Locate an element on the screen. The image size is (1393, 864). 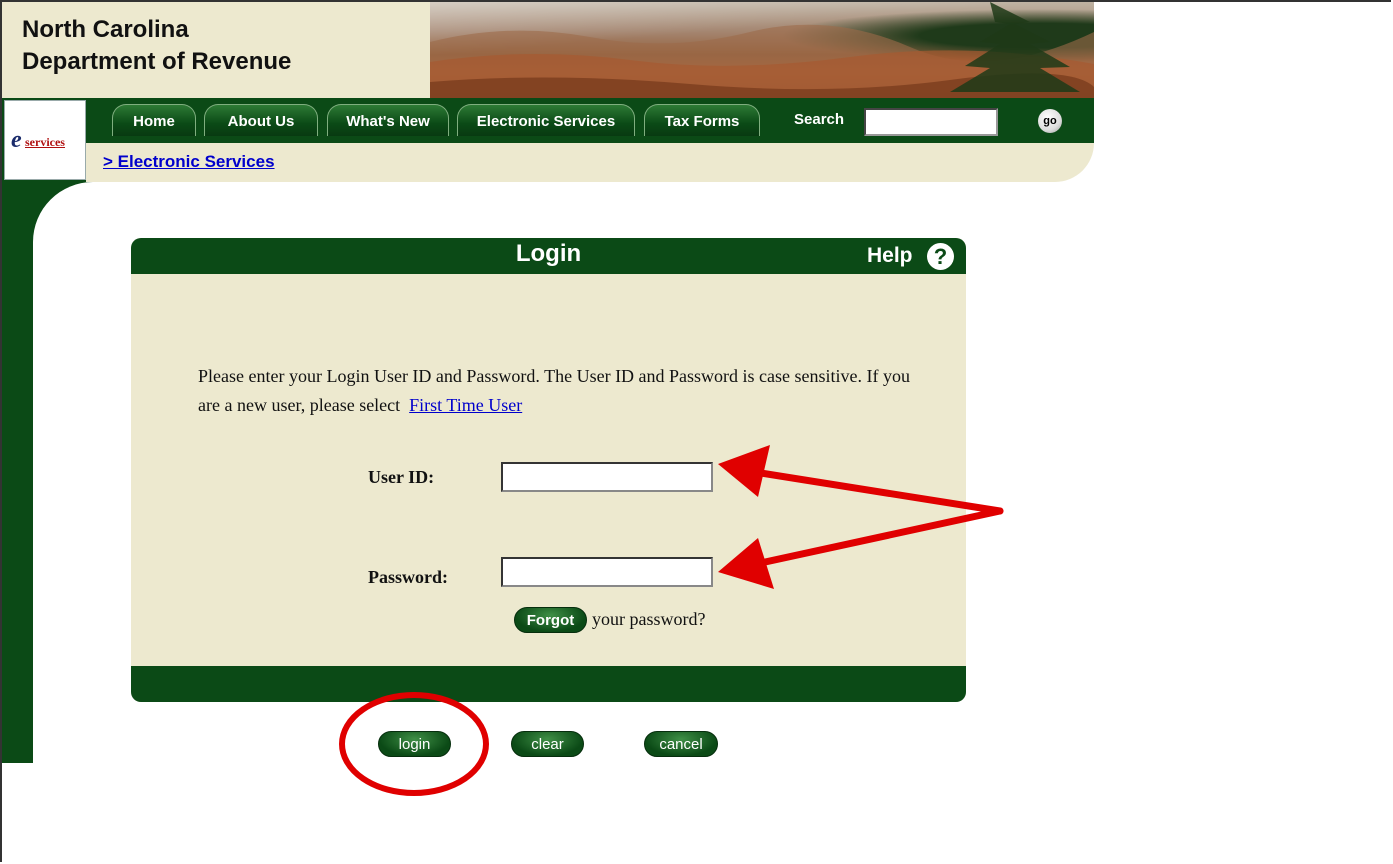
login-title: Login is located at coordinates (548, 253).